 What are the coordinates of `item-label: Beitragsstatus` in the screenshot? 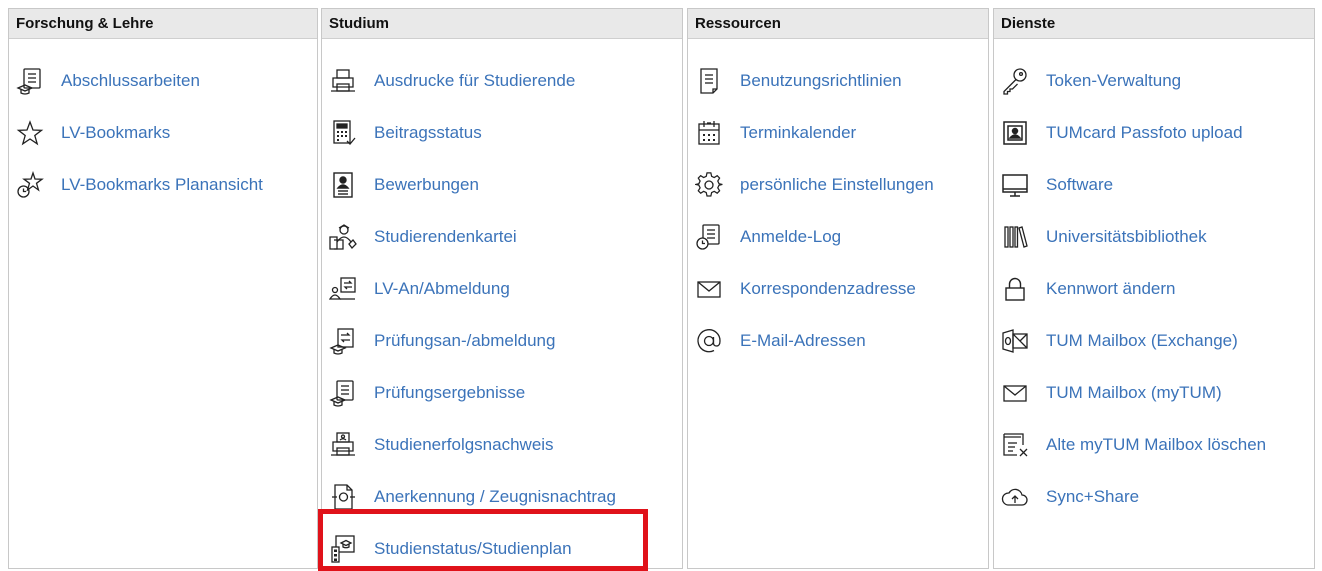 It's located at (428, 132).